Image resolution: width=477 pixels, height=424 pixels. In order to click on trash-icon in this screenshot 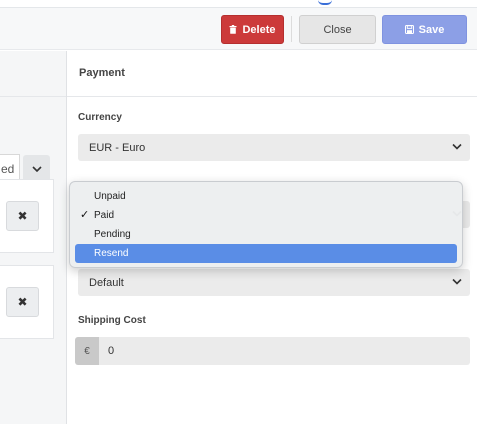, I will do `click(233, 29)`.